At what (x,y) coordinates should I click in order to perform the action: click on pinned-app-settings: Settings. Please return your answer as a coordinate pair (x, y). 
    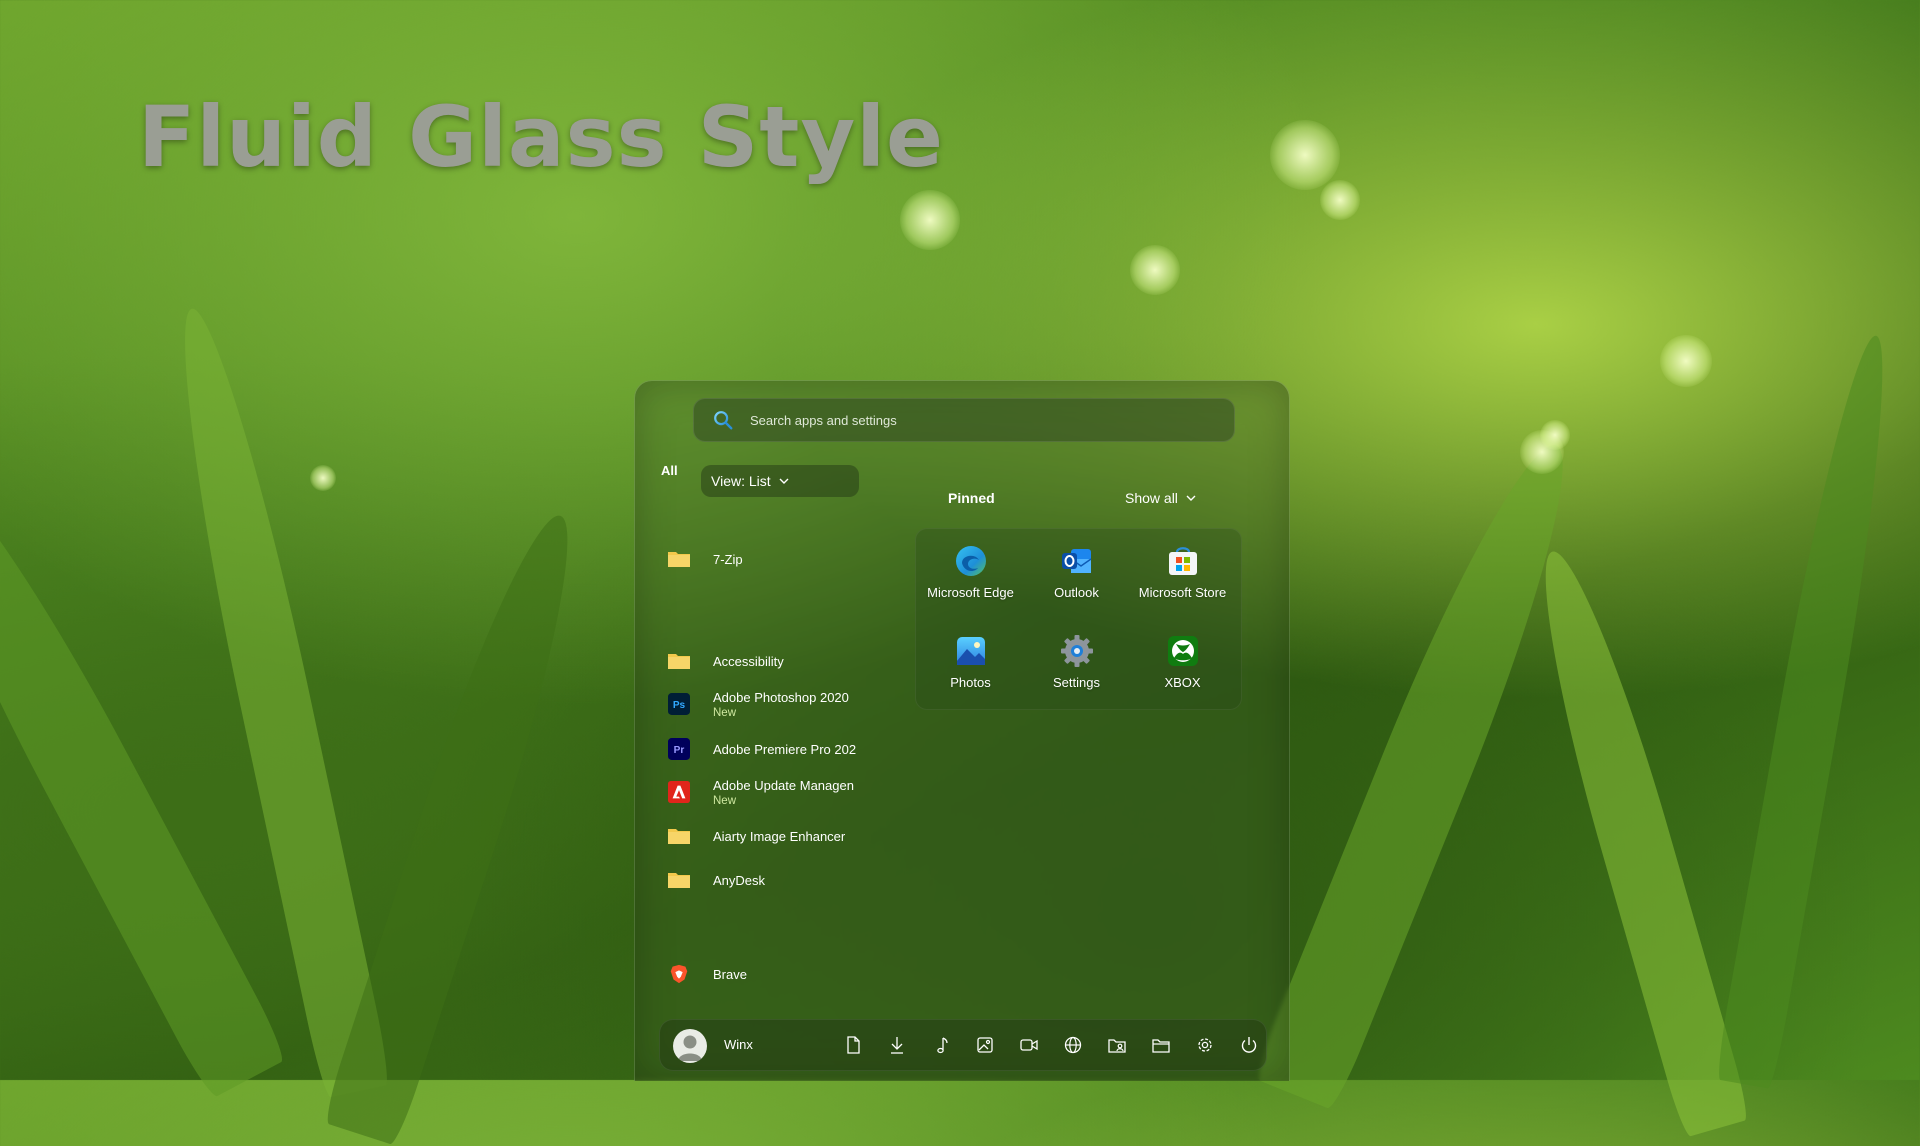
    Looking at the image, I should click on (1076, 663).